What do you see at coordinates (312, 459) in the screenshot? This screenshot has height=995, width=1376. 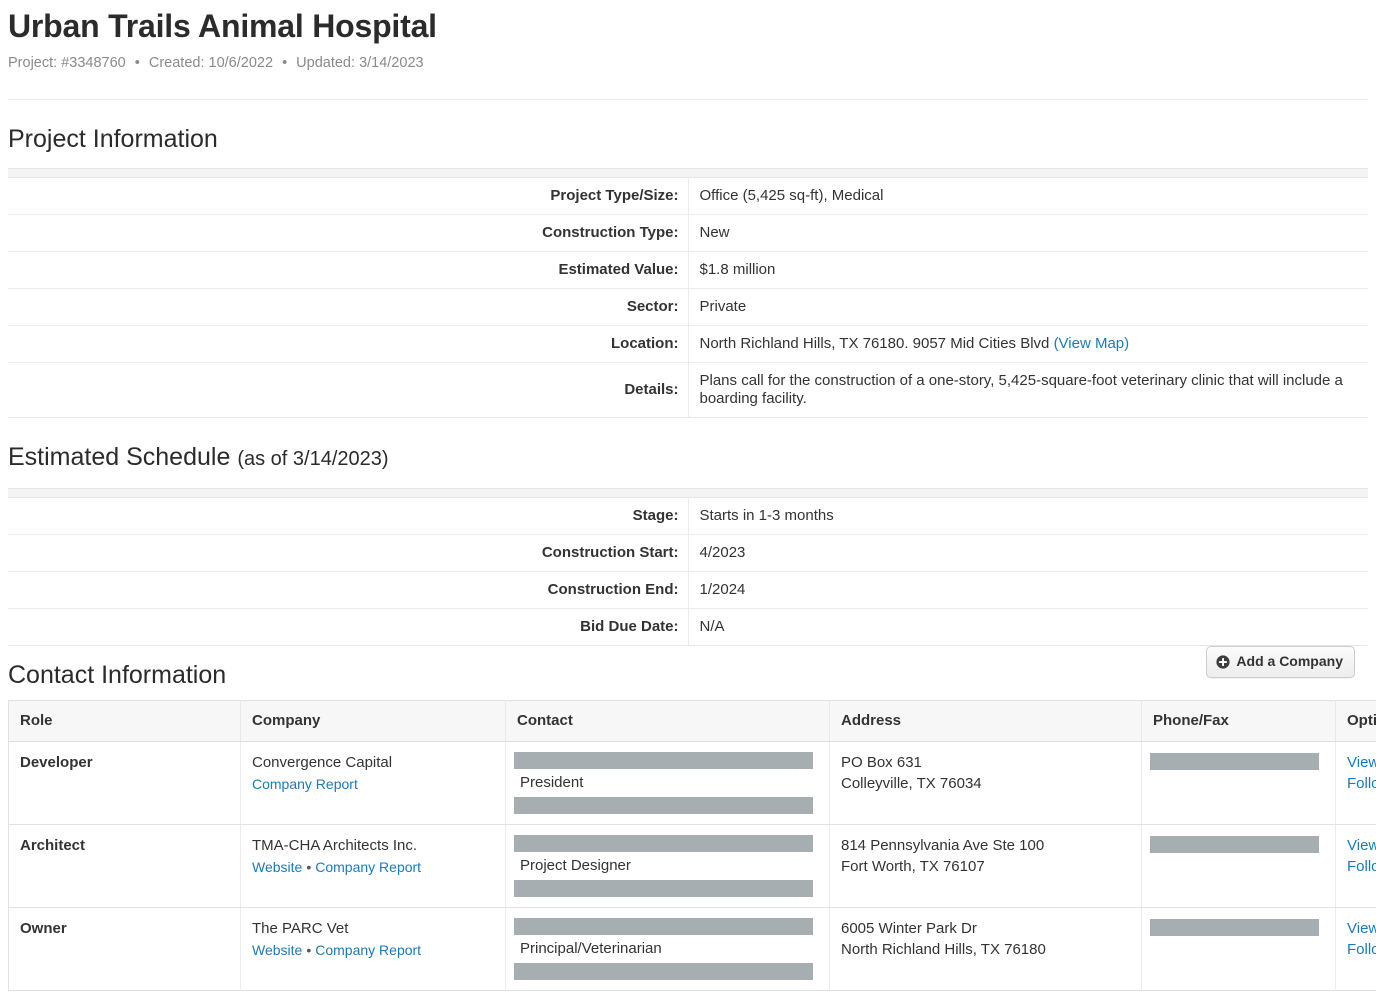 I see `estimated-schedule-asof: (as of 3/14/2023)` at bounding box center [312, 459].